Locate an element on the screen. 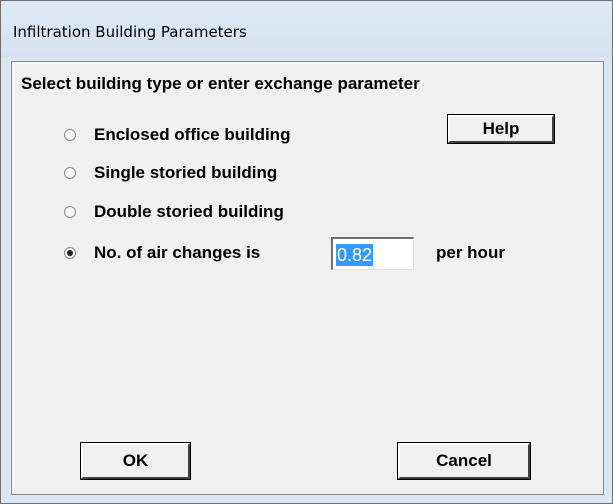  title-bar: Infiltration Building Parameters is located at coordinates (306, 29).